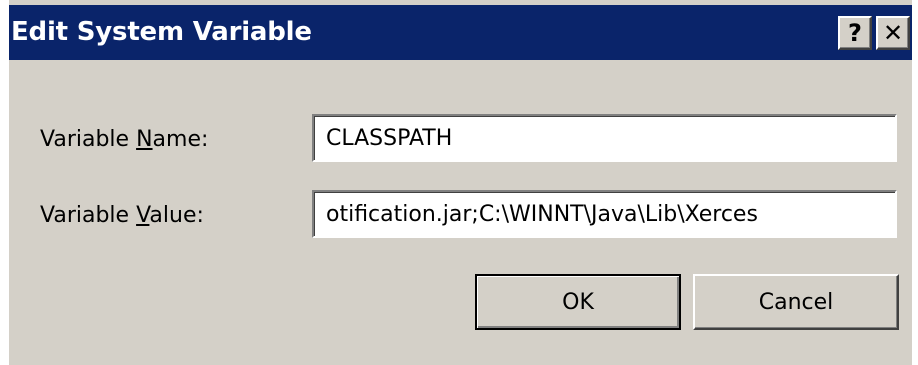  I want to click on cancel-button: Cancel, so click(796, 302).